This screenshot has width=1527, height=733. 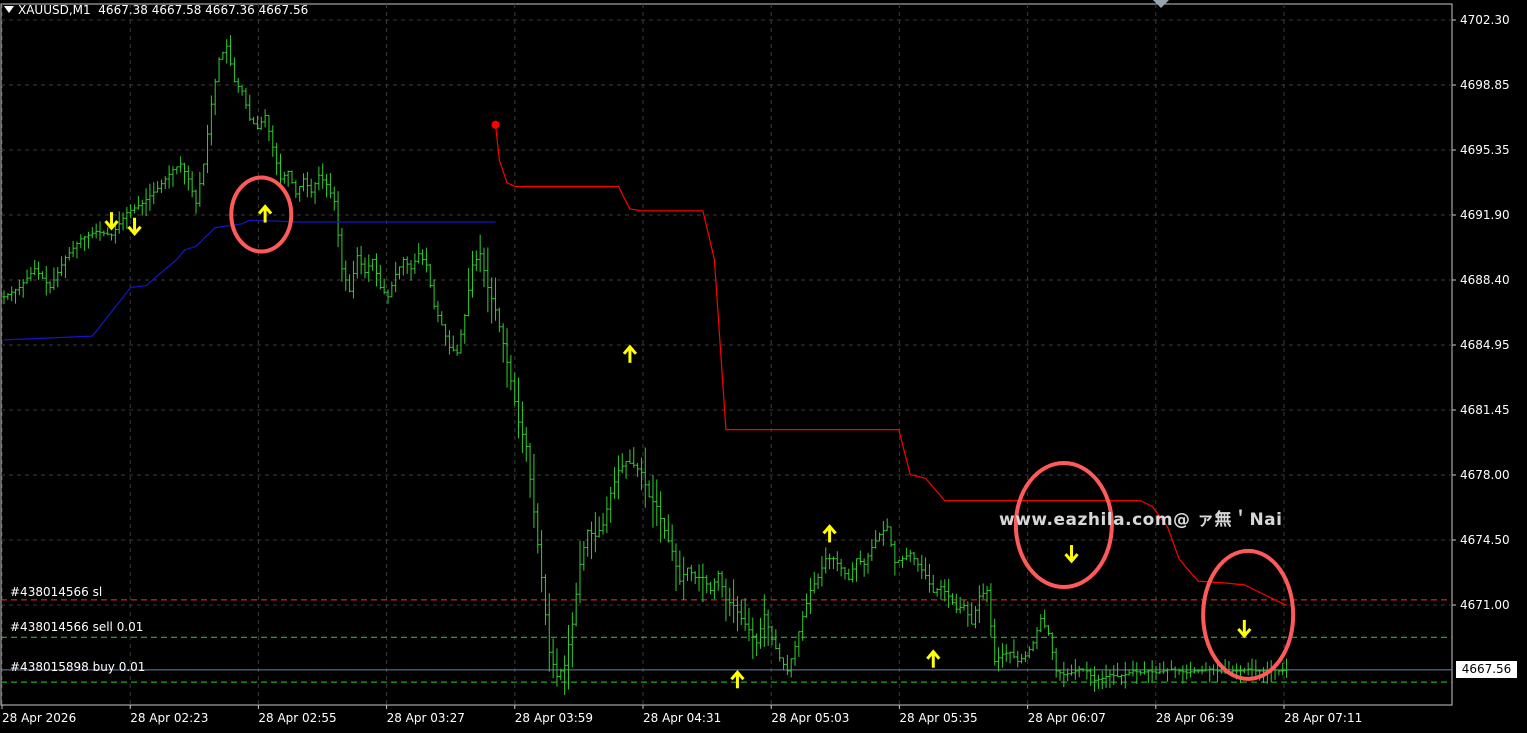 I want to click on chart-menu-triangle-icon, so click(x=9, y=9).